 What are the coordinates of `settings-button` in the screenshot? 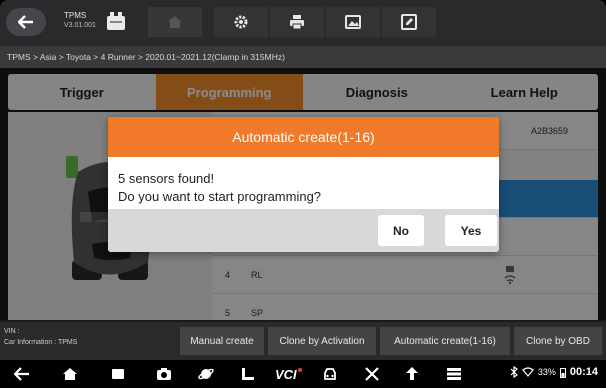 It's located at (241, 22).